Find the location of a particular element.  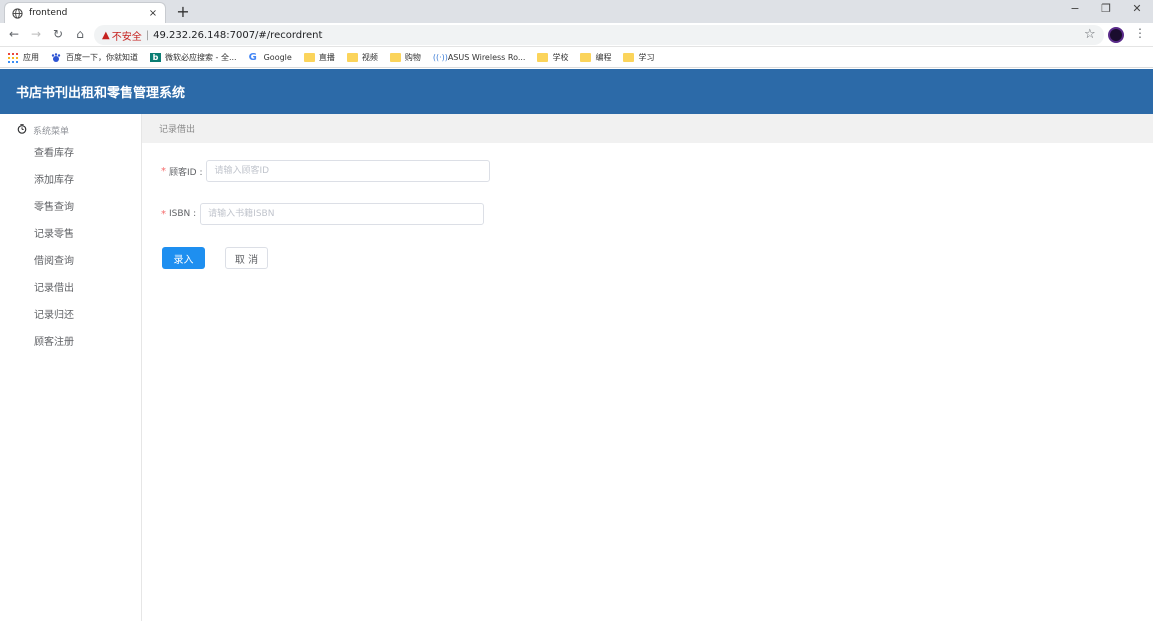

app-title: 书店书刊出租和零售管理系统 is located at coordinates (101, 93).